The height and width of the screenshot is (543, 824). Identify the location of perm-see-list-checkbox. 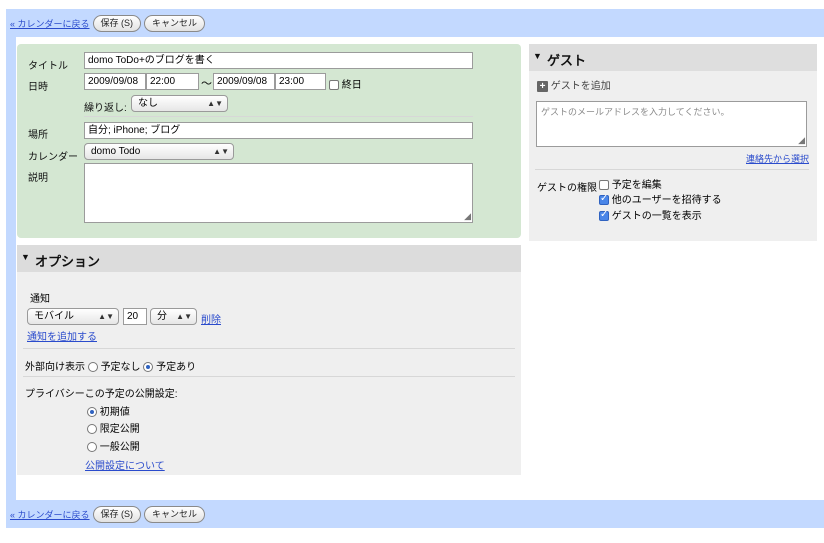
(604, 215).